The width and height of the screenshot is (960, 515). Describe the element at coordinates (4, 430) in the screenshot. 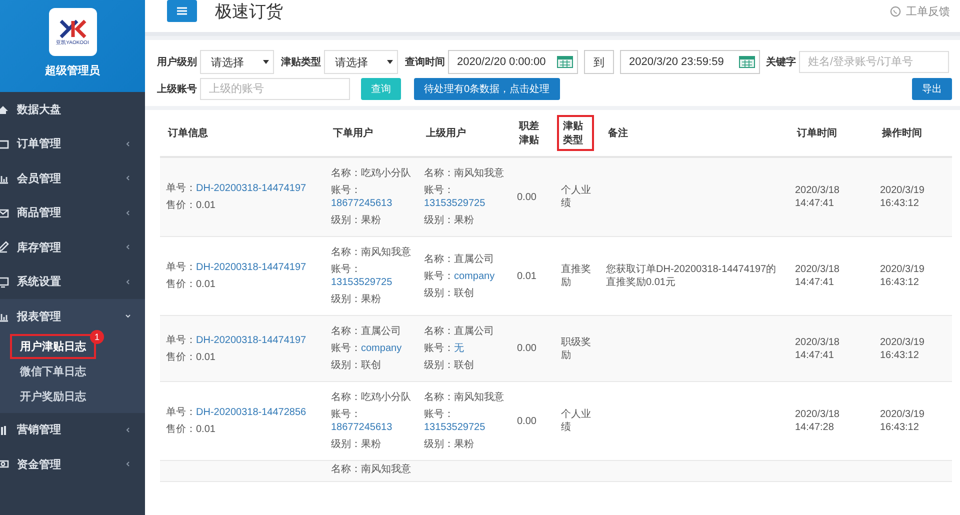

I see `bars-icon` at that location.